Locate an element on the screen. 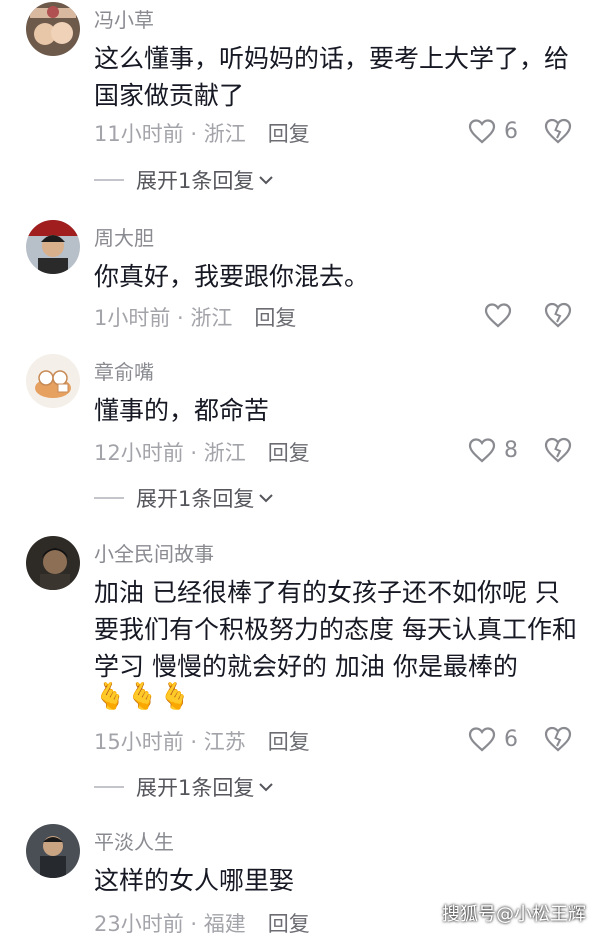 The image size is (600, 938). comment-time-location: 1小时前 · 浙江 is located at coordinates (163, 318).